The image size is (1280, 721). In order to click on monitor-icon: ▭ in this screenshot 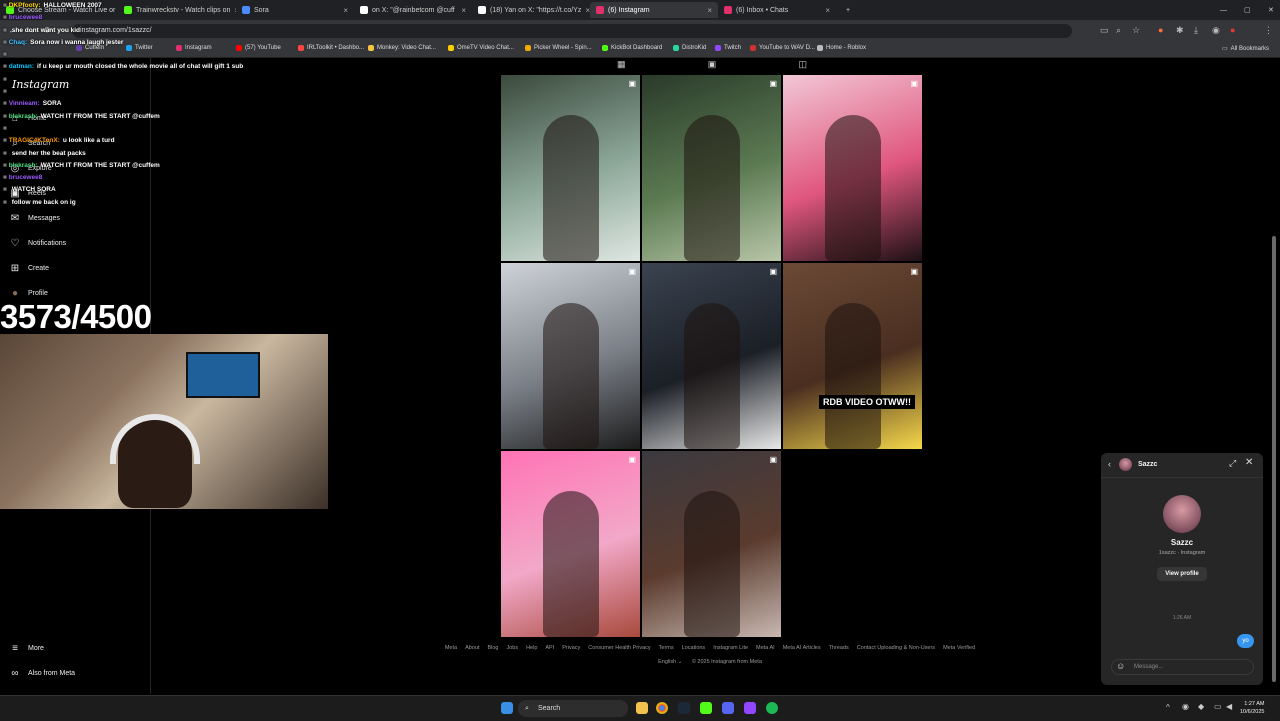, I will do `click(1218, 706)`.